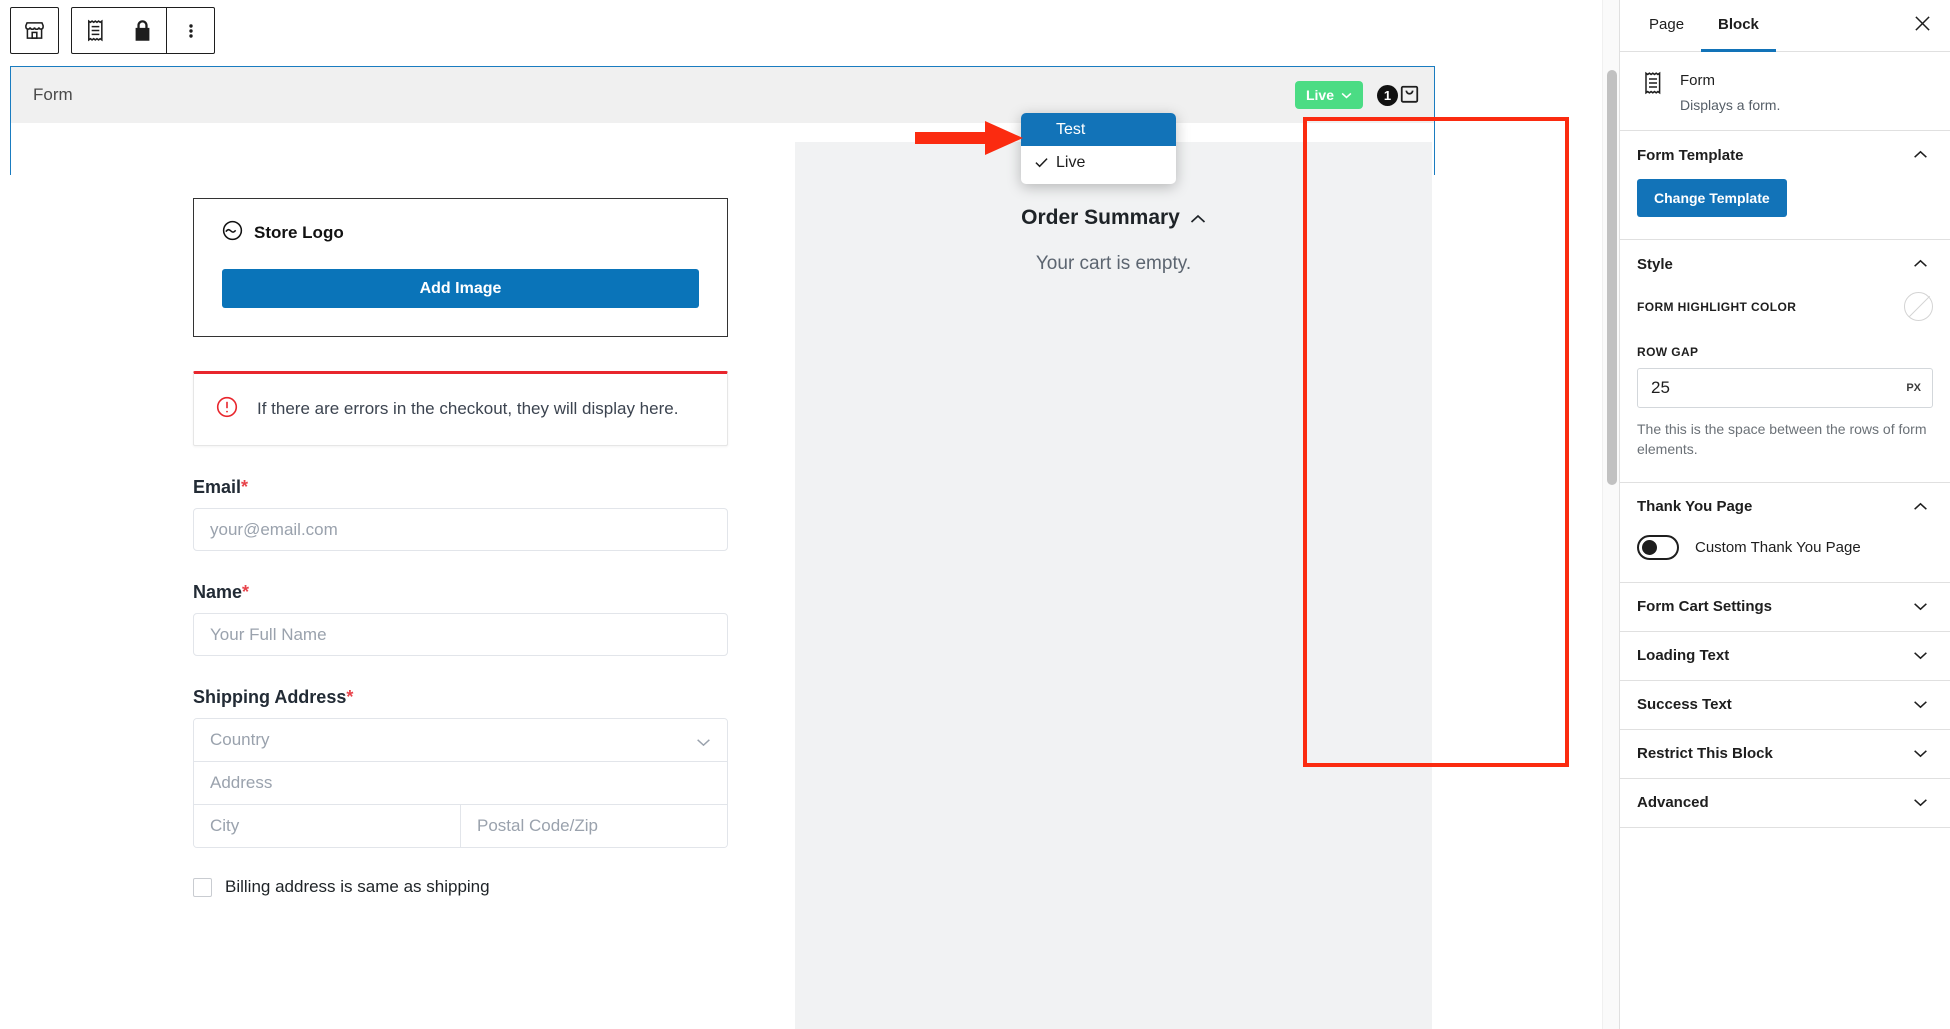 The width and height of the screenshot is (1950, 1029). I want to click on panel-form-template: Form Template Change Template, so click(1785, 185).